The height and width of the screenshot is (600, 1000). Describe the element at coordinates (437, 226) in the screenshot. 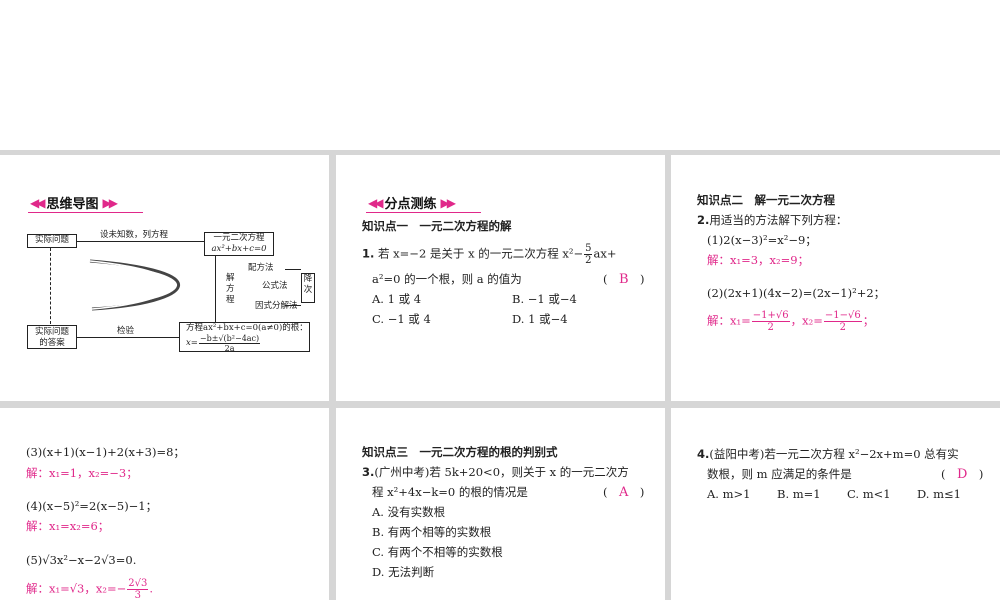

I see `kp1-title: 知识点一 一元二次方程的解` at that location.